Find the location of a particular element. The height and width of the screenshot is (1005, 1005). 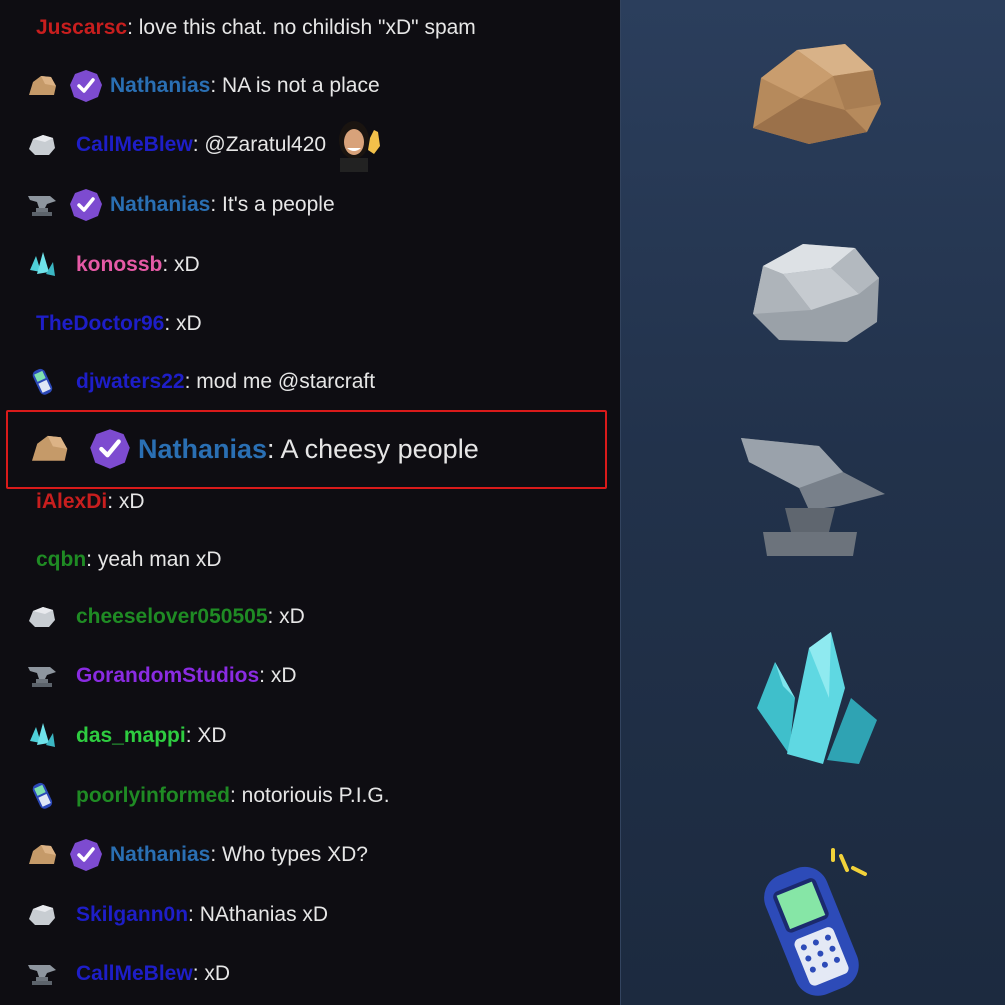

message-text: : love this chat. no childish "xD" spam is located at coordinates (301, 27).